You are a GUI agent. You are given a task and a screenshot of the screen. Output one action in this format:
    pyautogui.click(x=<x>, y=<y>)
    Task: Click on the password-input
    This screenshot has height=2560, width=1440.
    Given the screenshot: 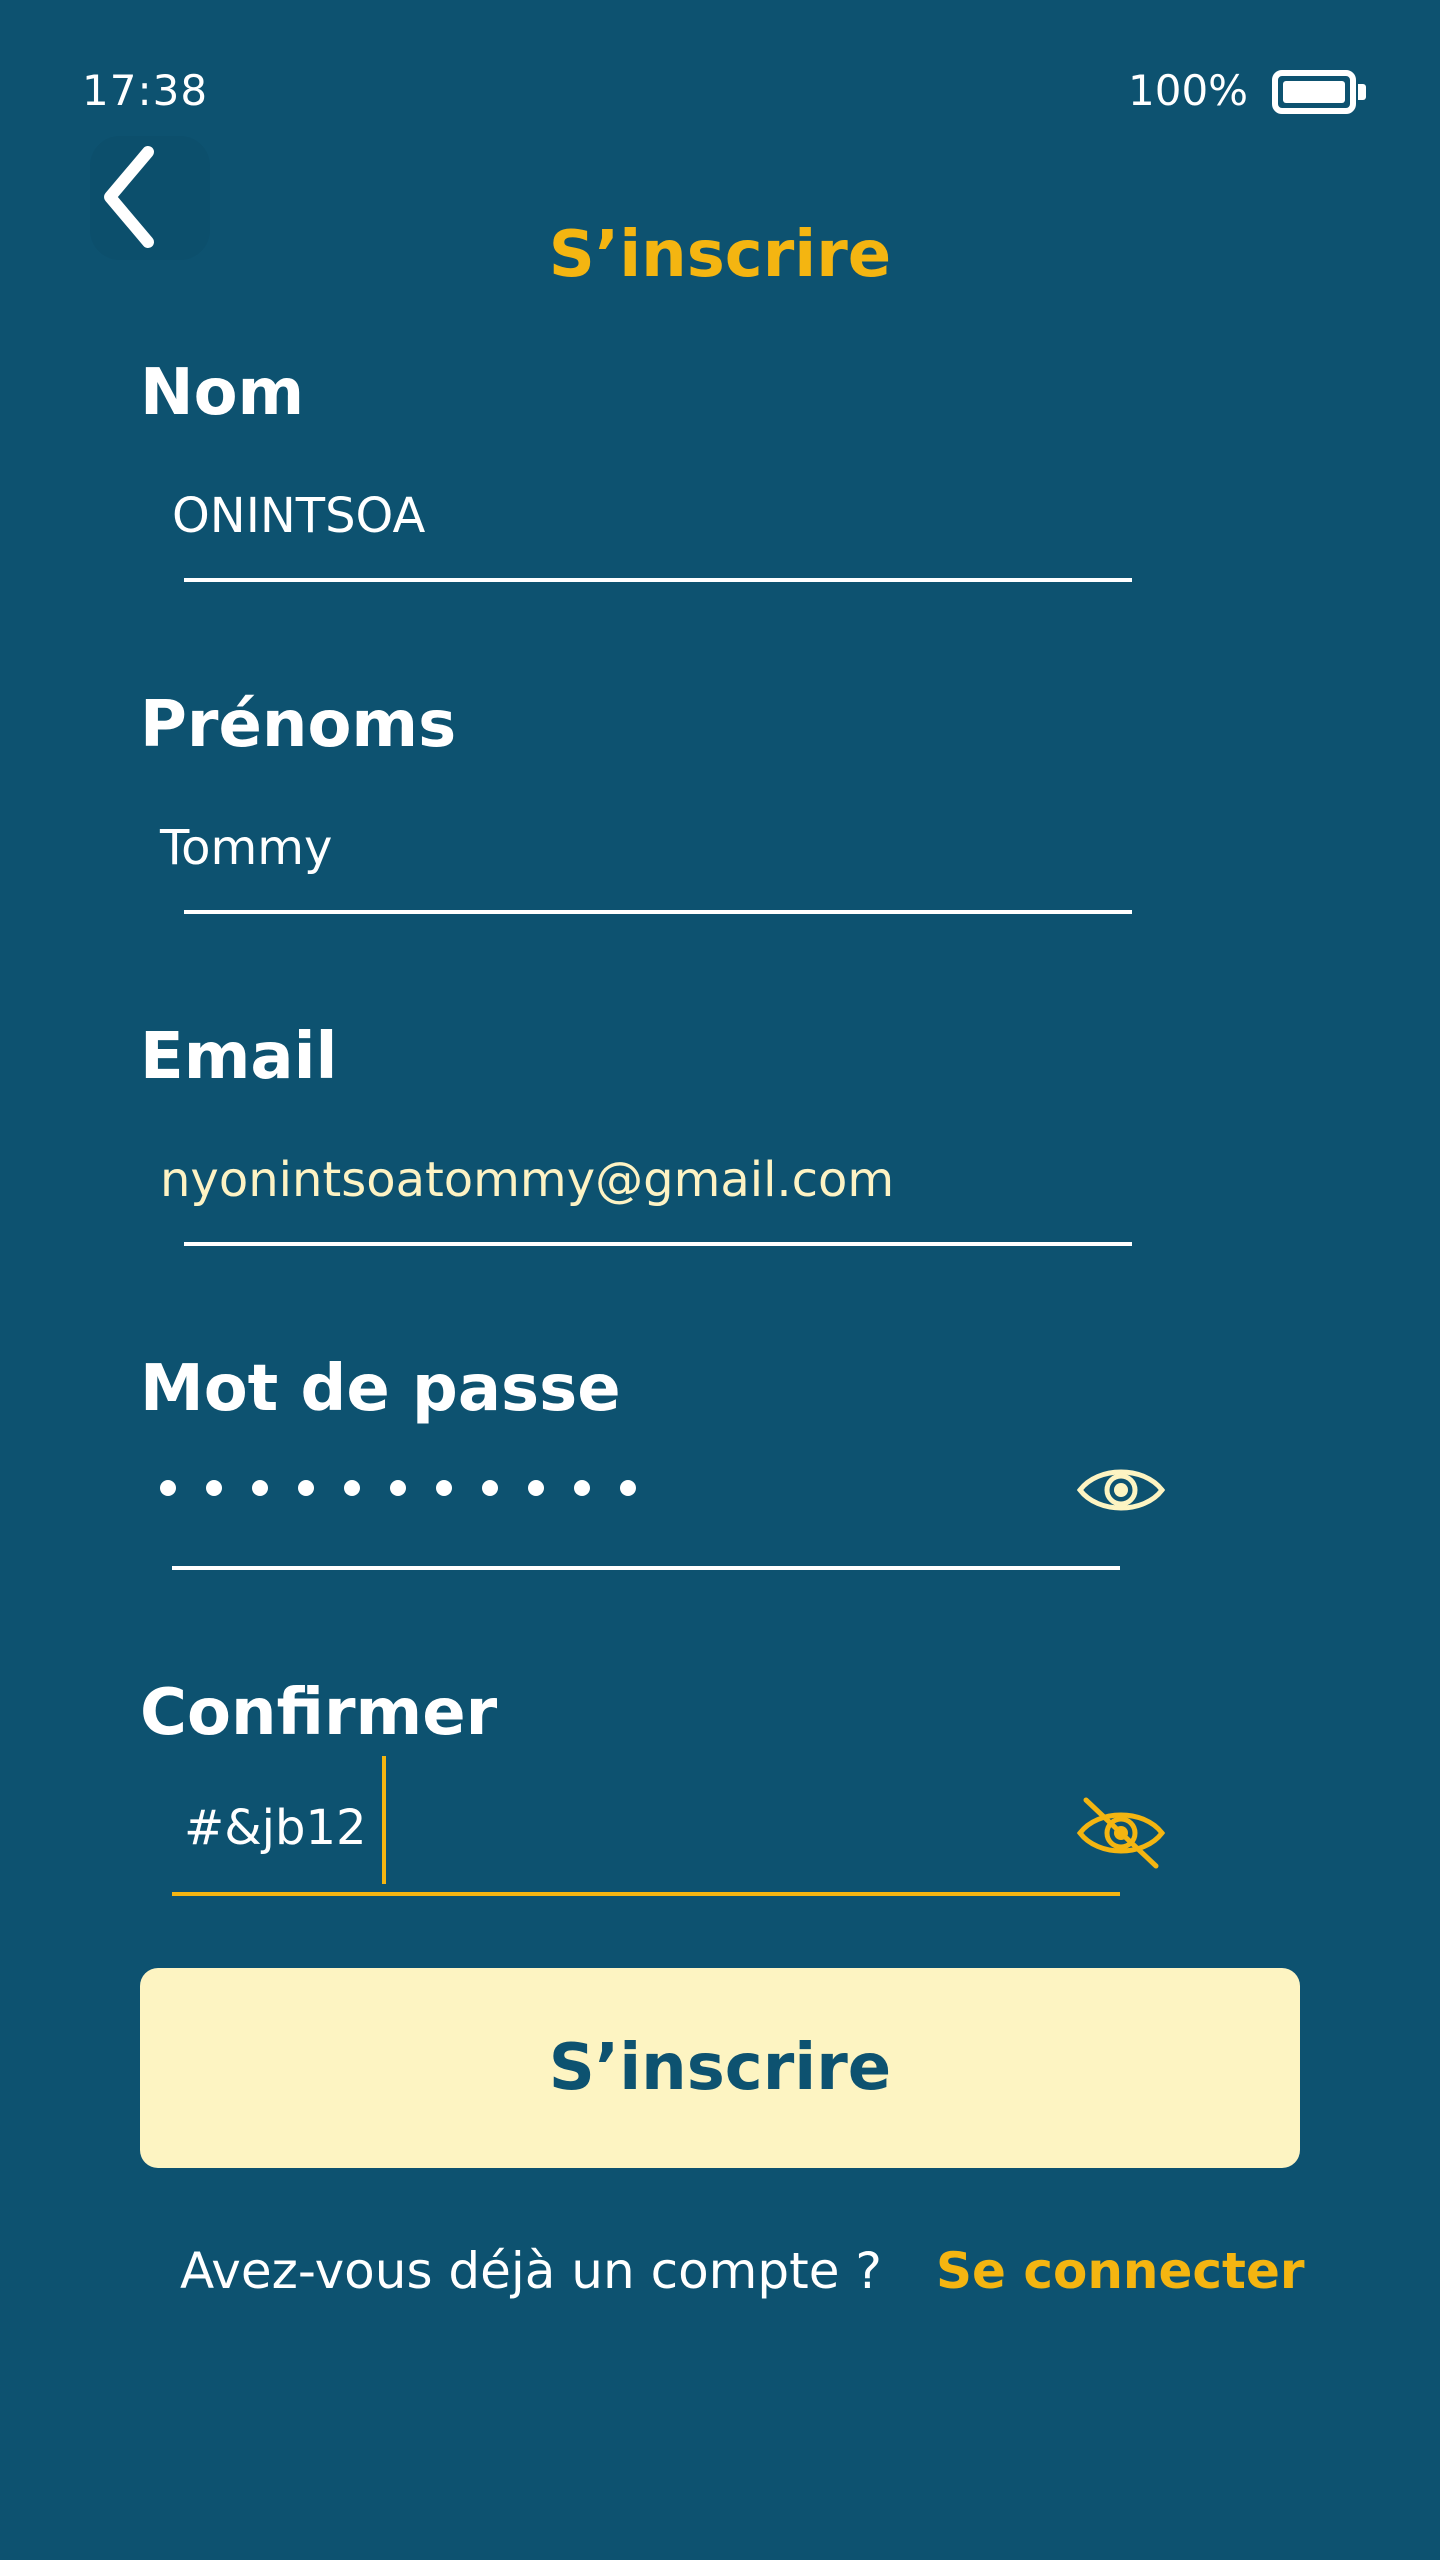 What is the action you would take?
    pyautogui.click(x=398, y=1488)
    